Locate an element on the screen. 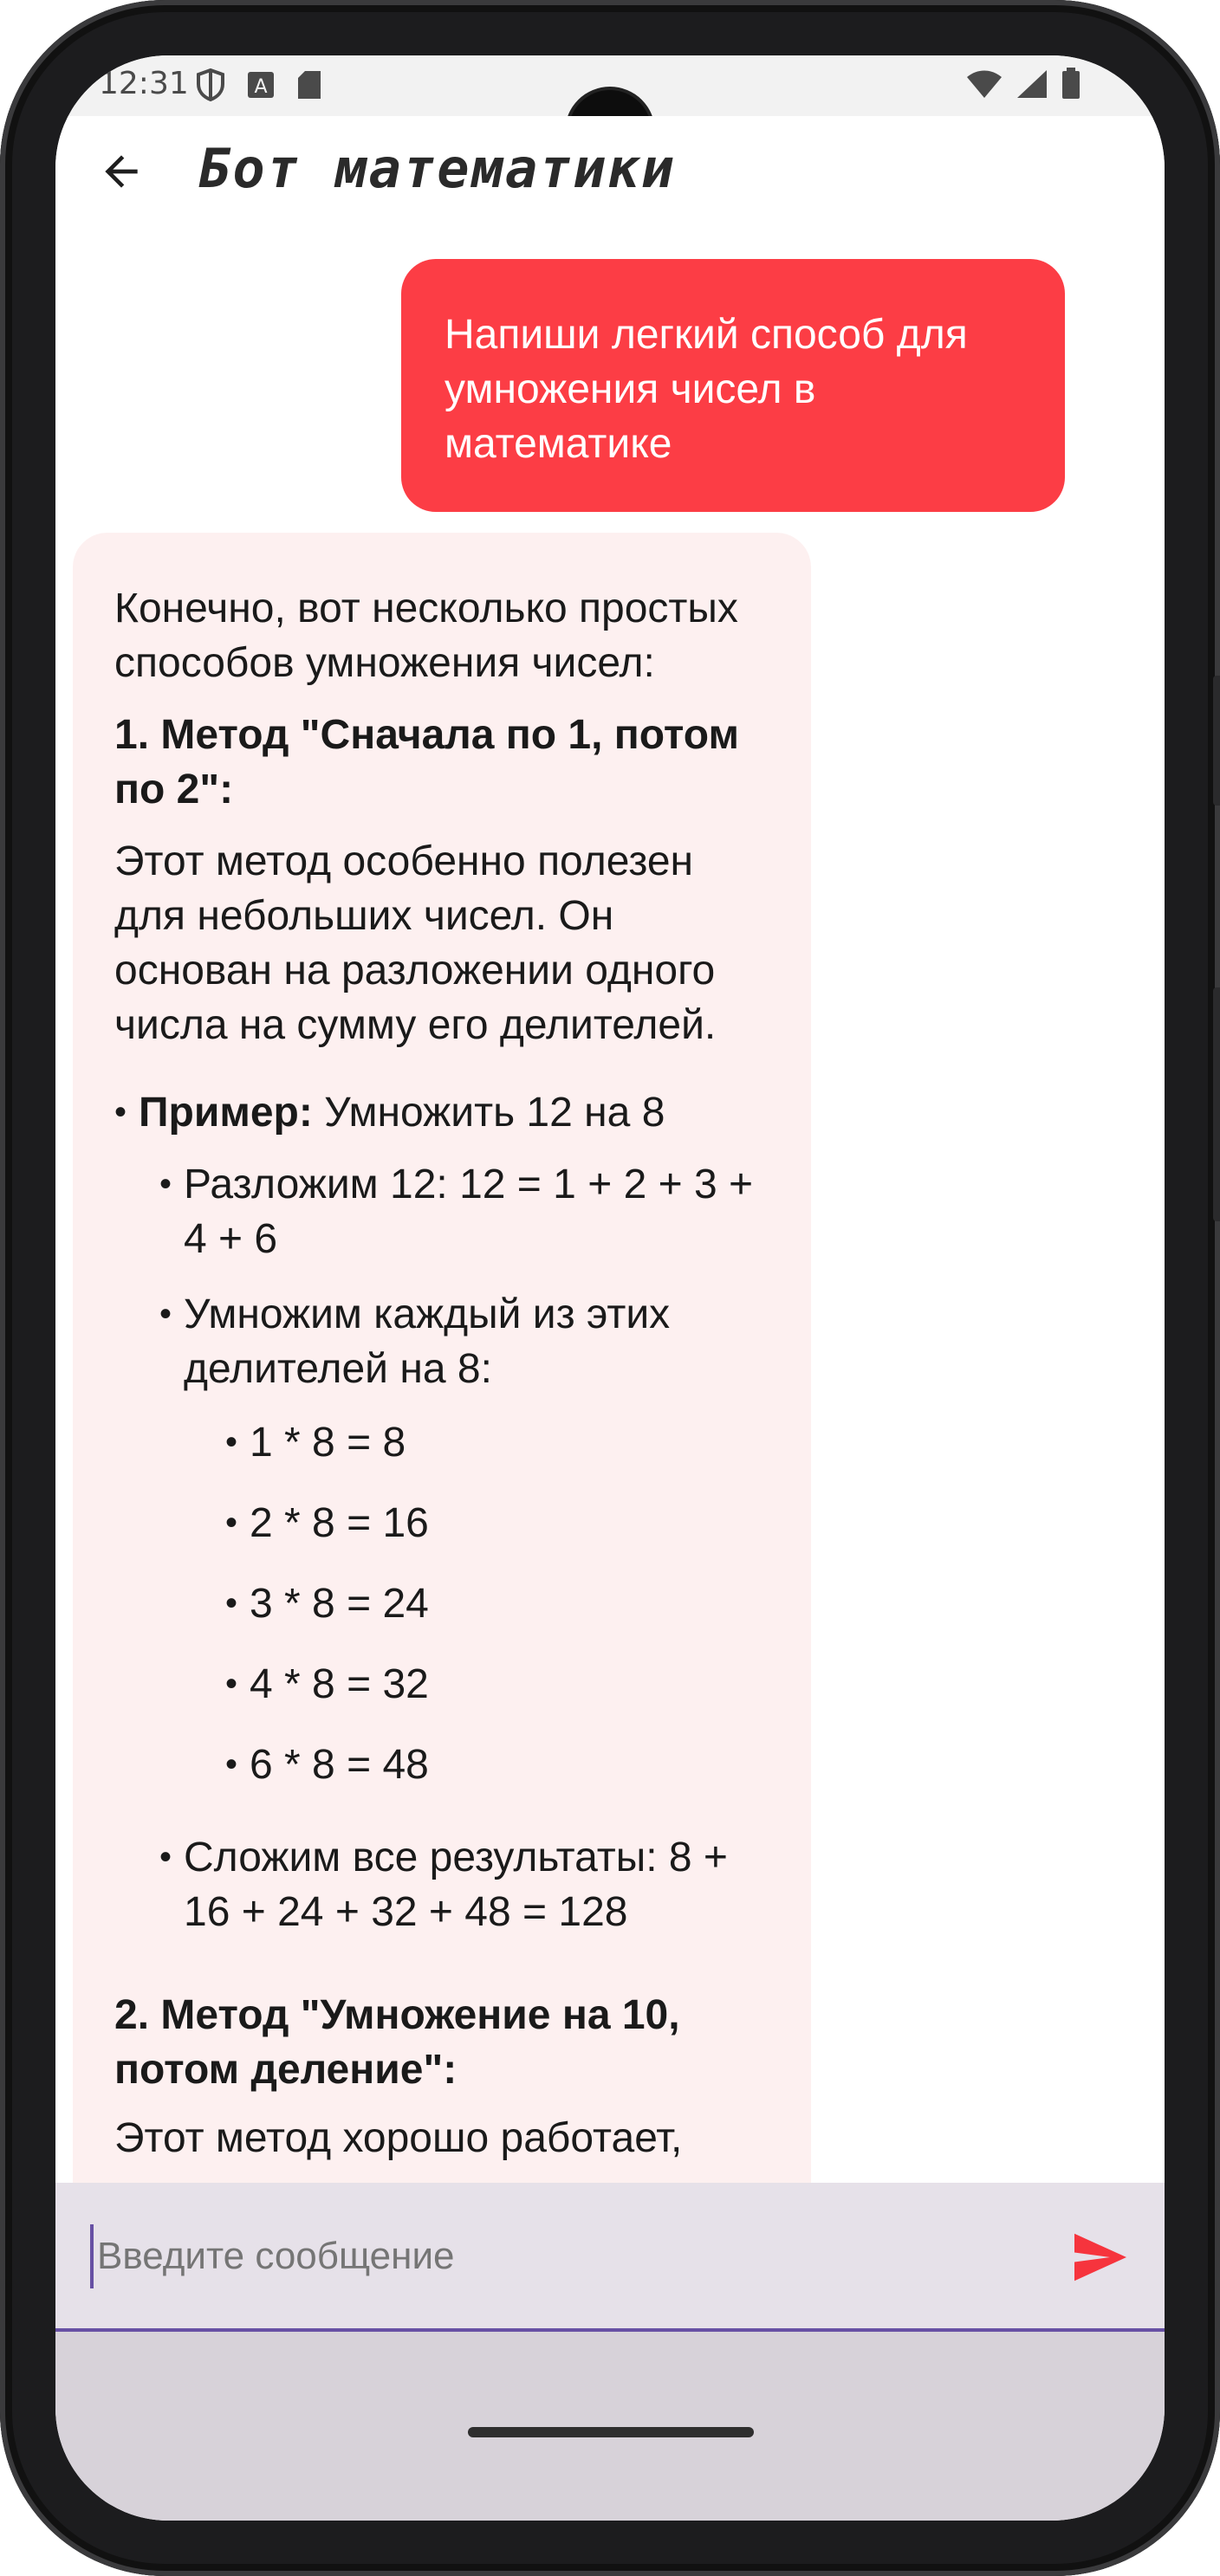 Image resolution: width=1220 pixels, height=2576 pixels. status-icons-left: A is located at coordinates (259, 85).